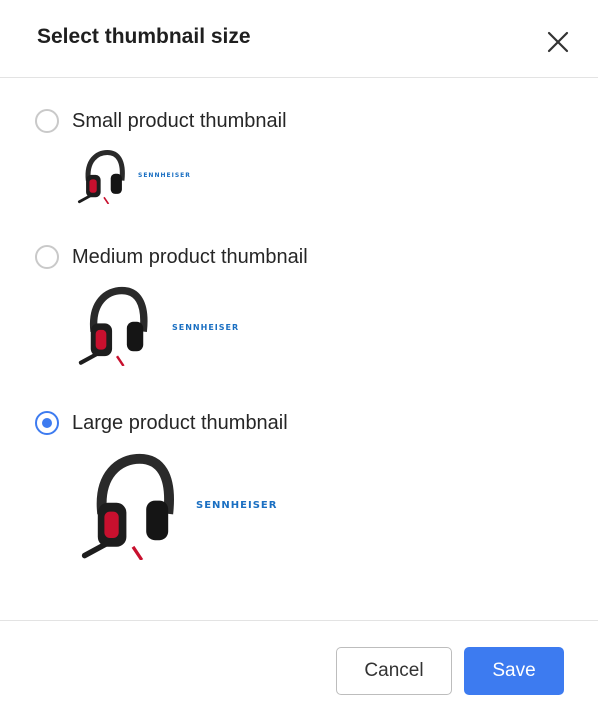 The height and width of the screenshot is (716, 598). I want to click on radio-large, so click(47, 423).